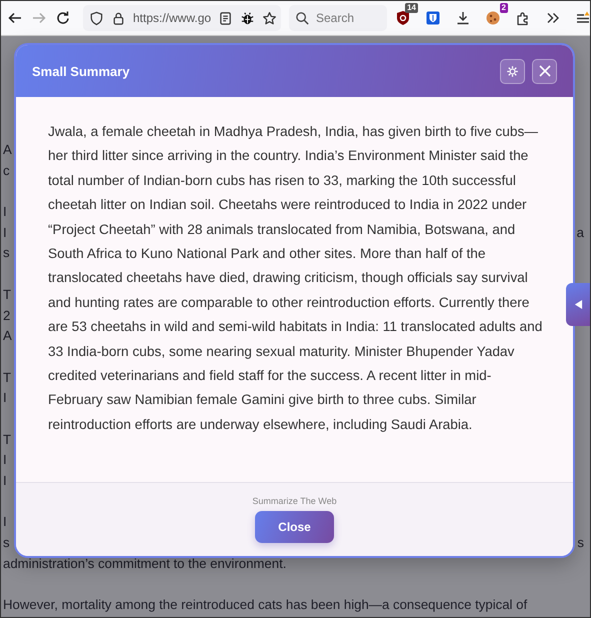  I want to click on triangle-left-icon, so click(578, 304).